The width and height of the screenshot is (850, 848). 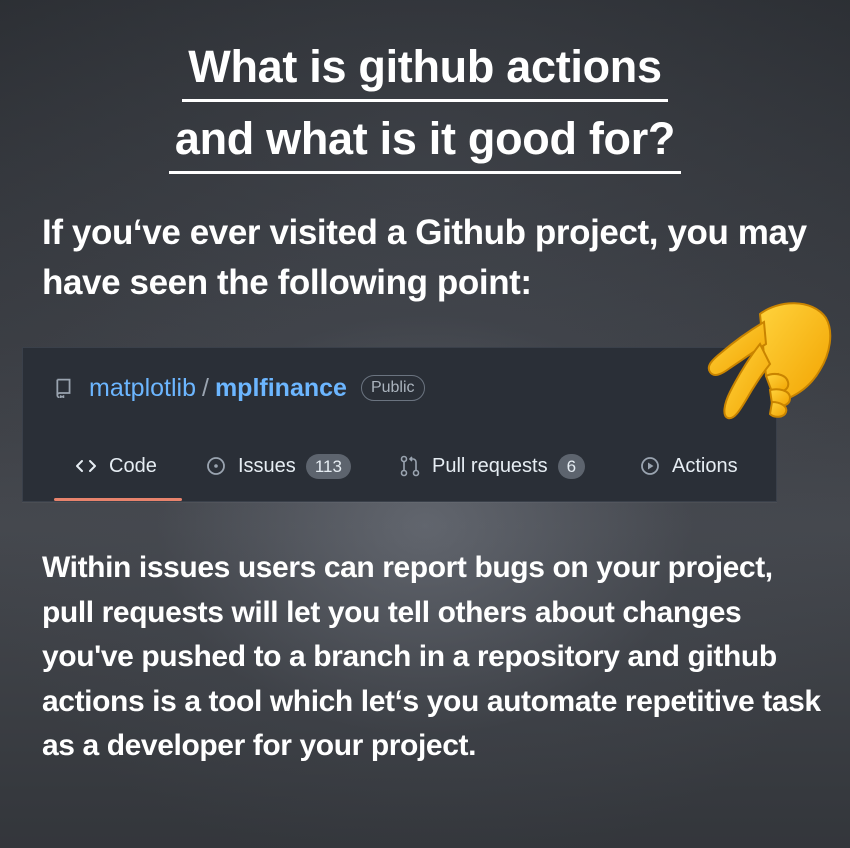 What do you see at coordinates (216, 466) in the screenshot?
I see `issue-icon` at bounding box center [216, 466].